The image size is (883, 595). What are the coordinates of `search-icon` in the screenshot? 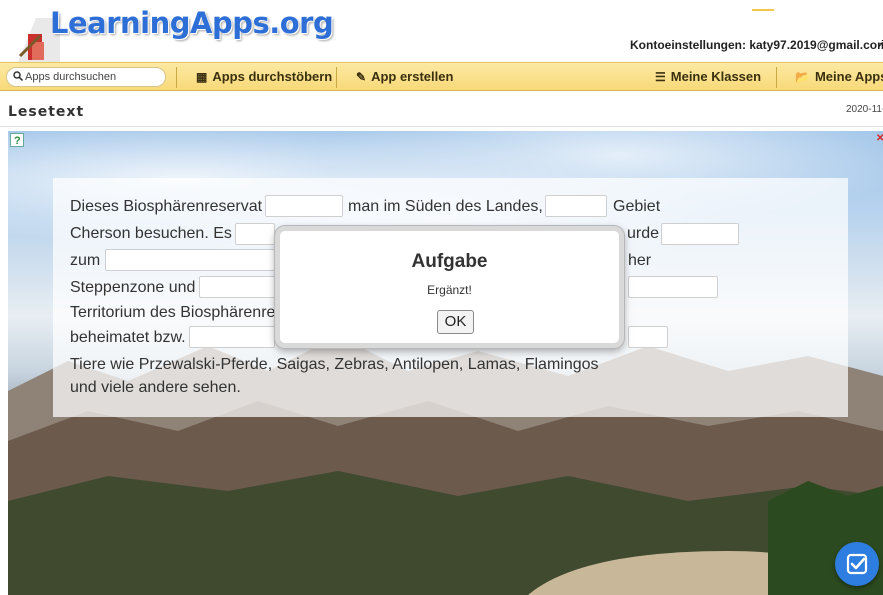 It's located at (18, 76).